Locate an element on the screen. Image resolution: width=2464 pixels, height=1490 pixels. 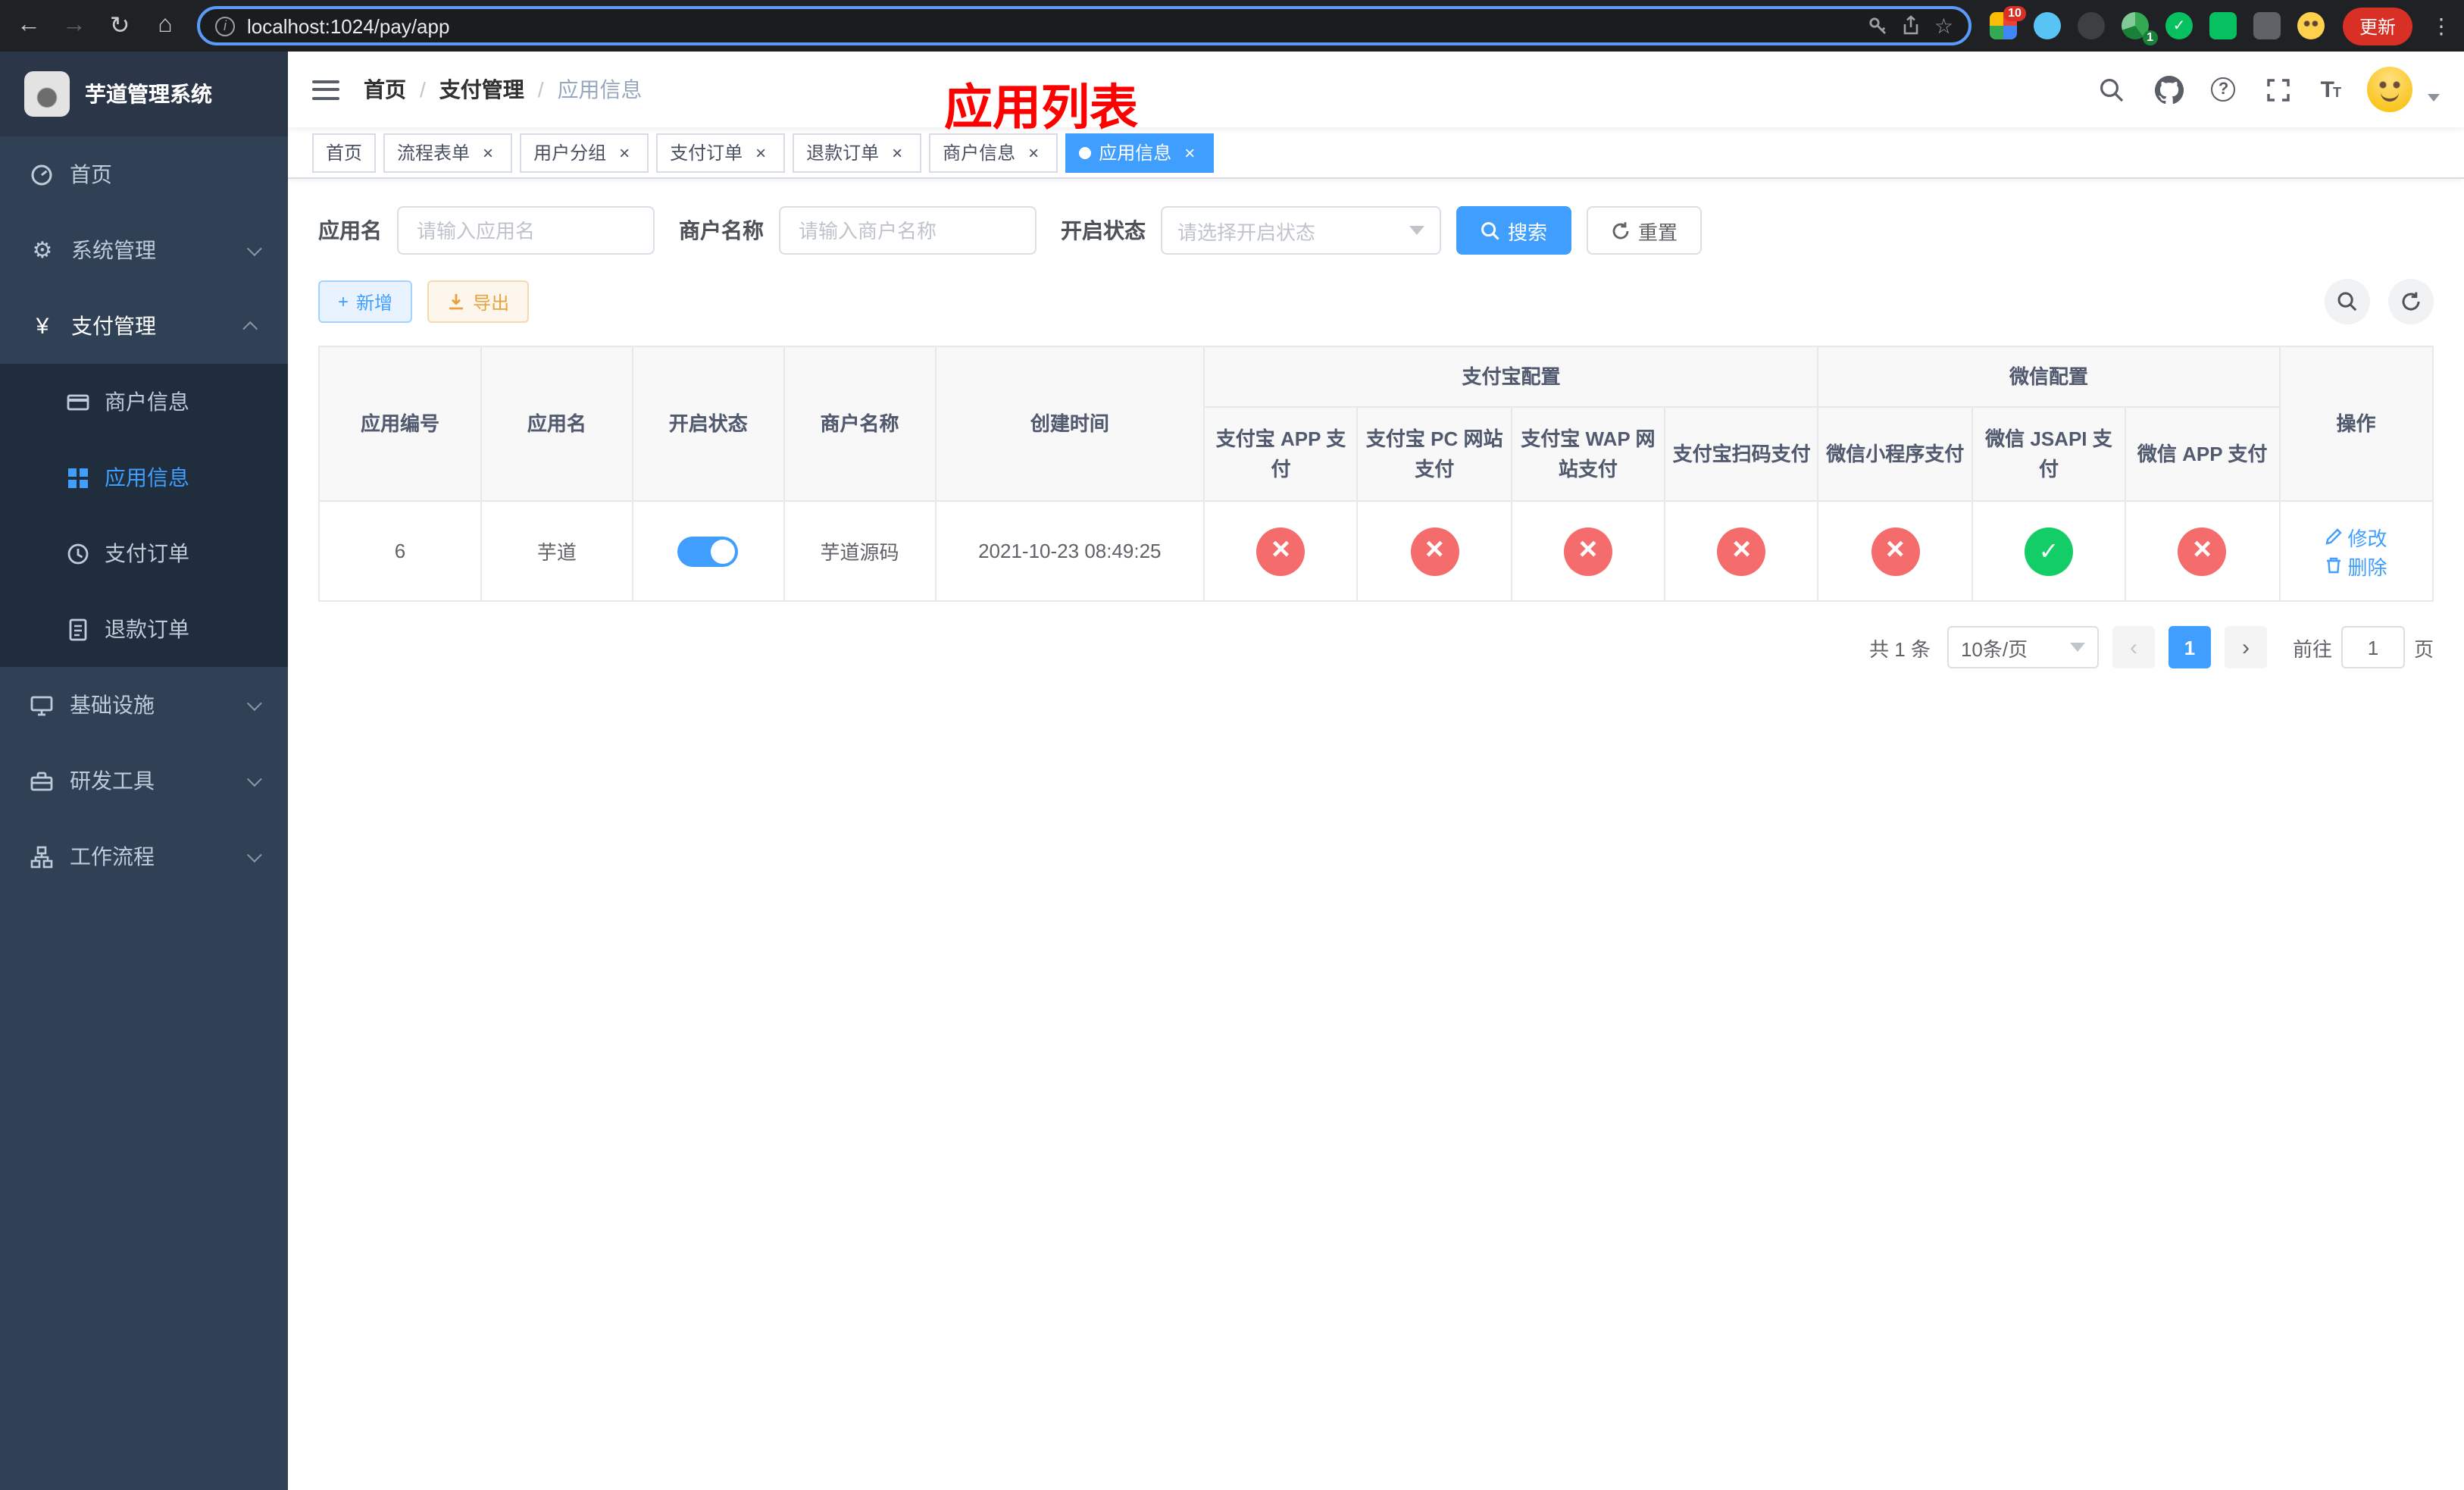
tab-label: 商户信息 is located at coordinates (979, 153).